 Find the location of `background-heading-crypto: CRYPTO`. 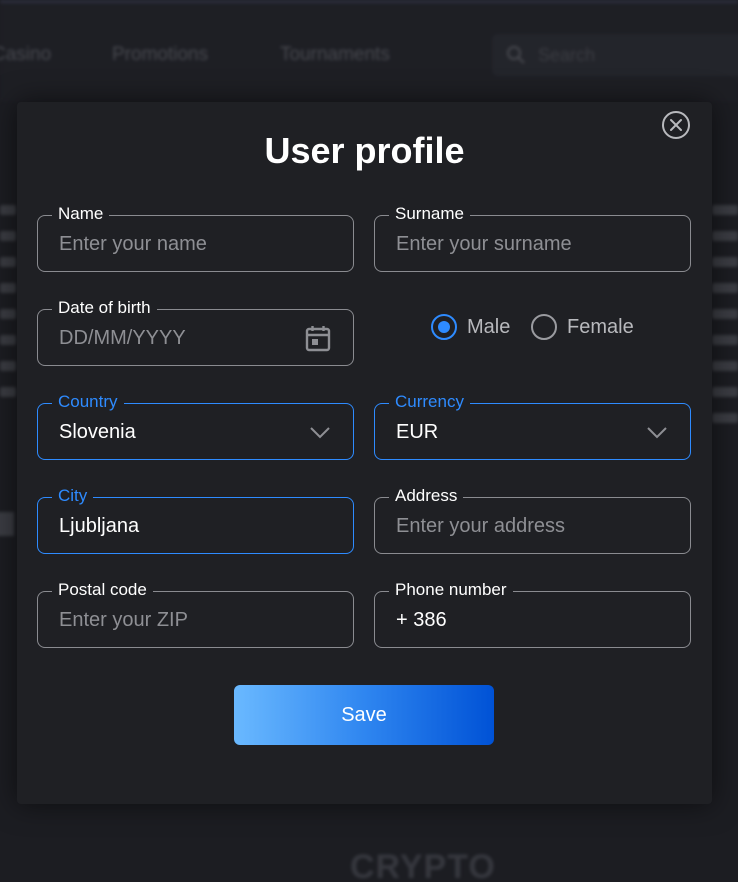

background-heading-crypto: CRYPTO is located at coordinates (423, 865).